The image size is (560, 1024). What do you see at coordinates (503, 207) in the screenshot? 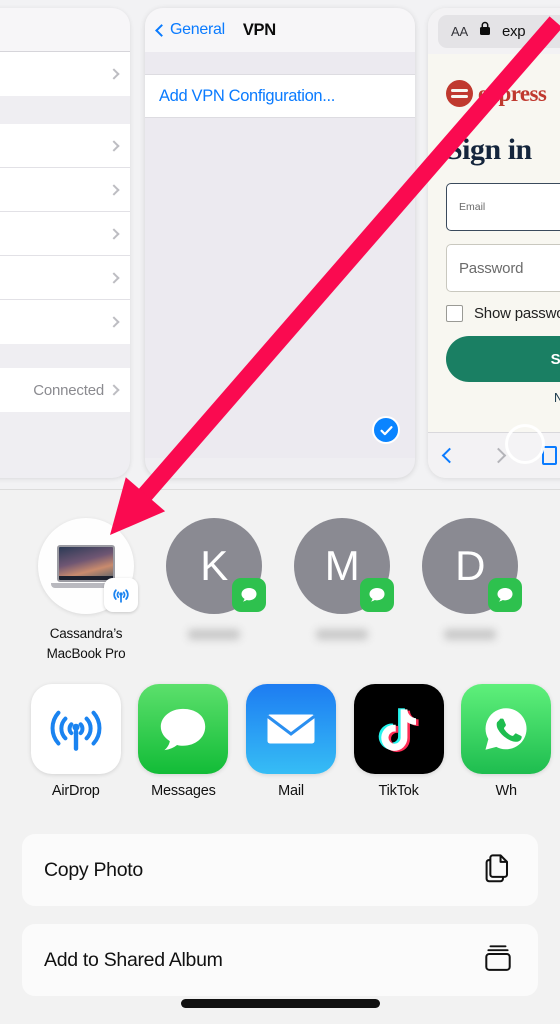
I see `email-field: Email` at bounding box center [503, 207].